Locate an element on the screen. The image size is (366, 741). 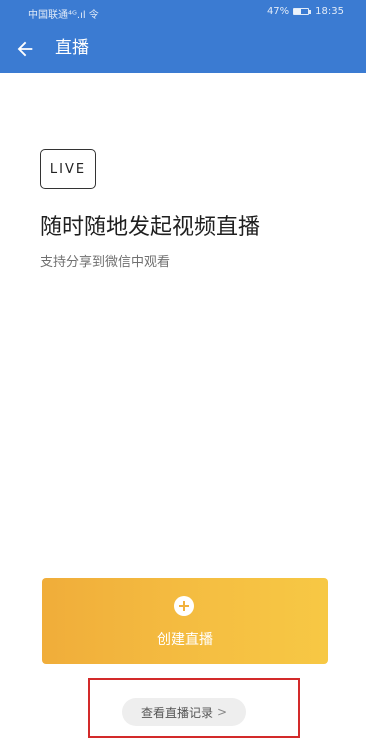
create-live-button: 创建直播 is located at coordinates (185, 621).